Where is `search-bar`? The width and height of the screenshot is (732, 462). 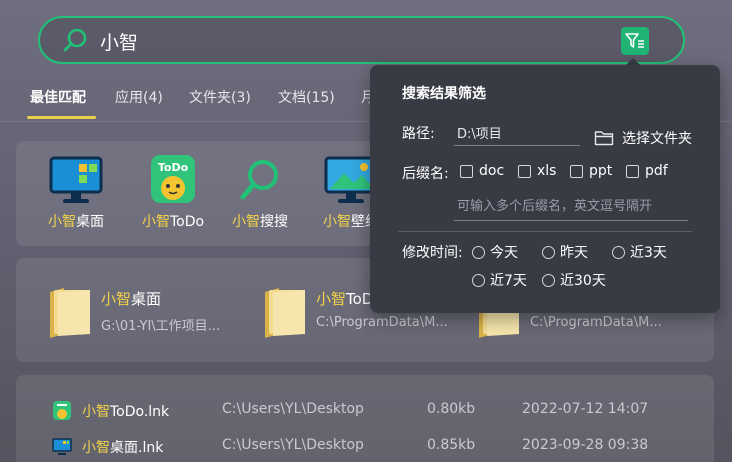 search-bar is located at coordinates (361, 40).